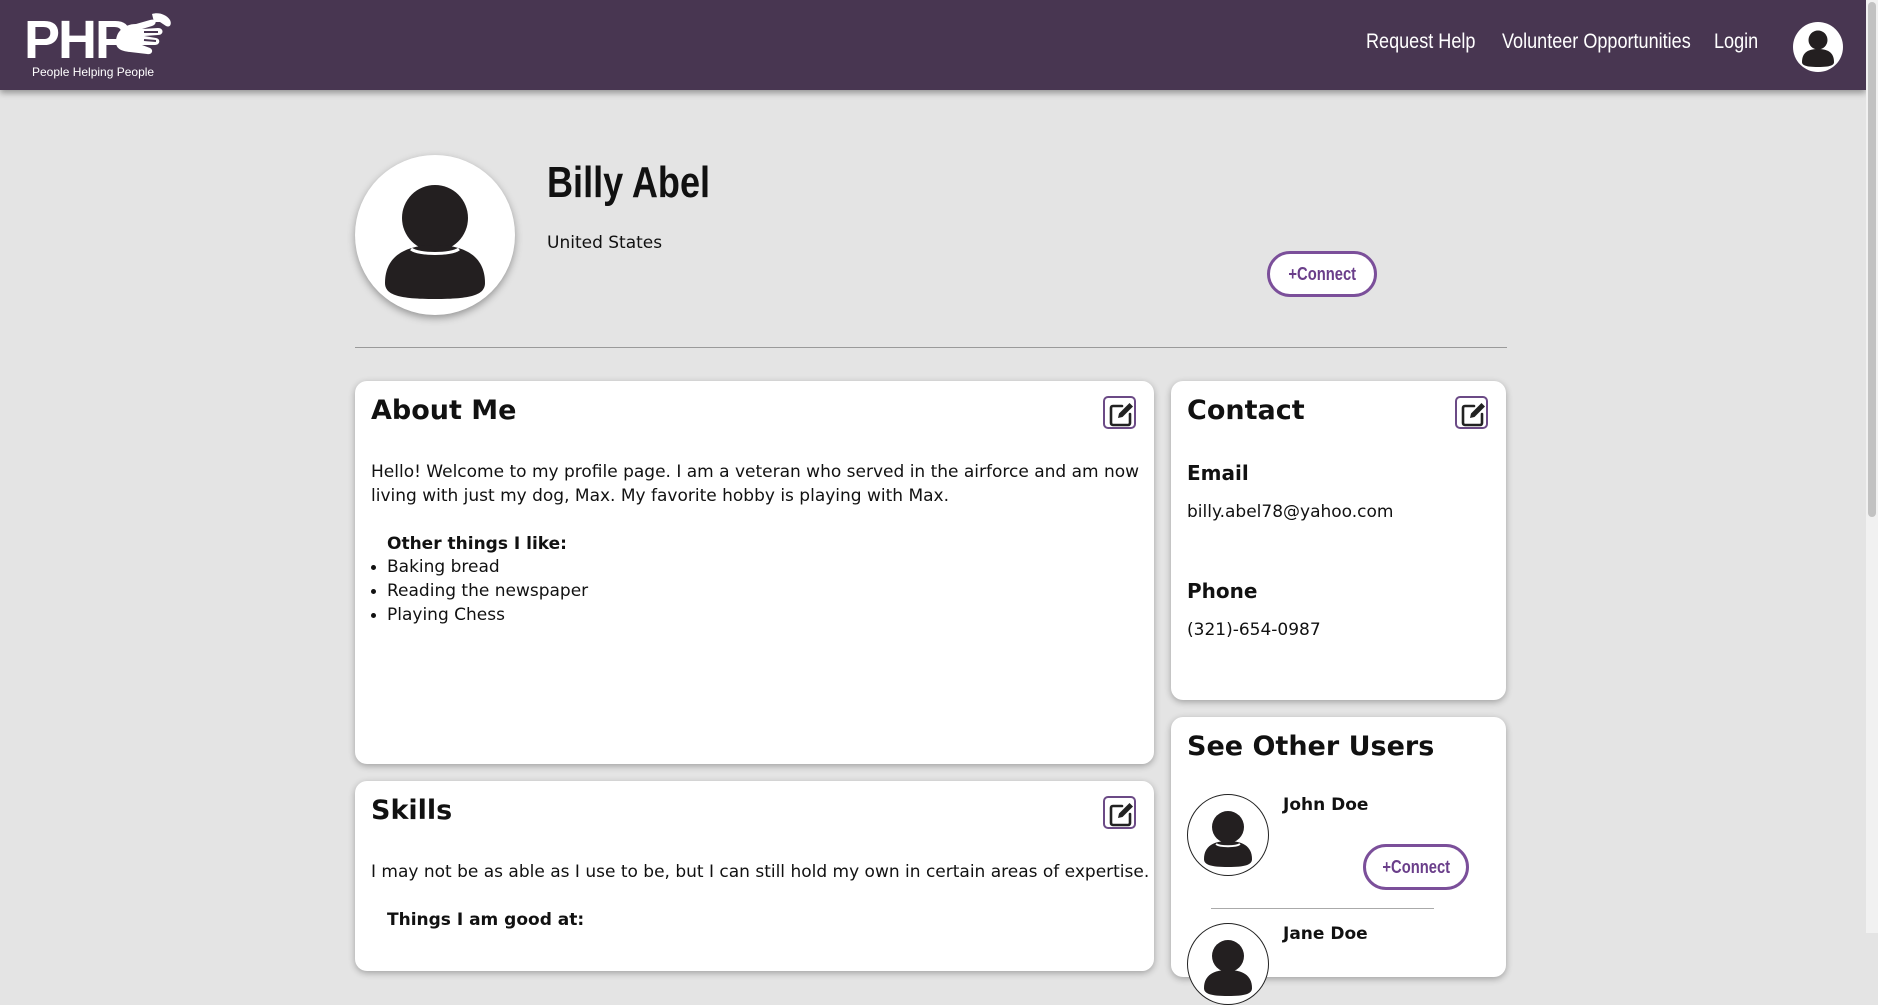 The width and height of the screenshot is (1878, 1005). Describe the element at coordinates (486, 920) in the screenshot. I see `good-at-label: Things I am good at:` at that location.